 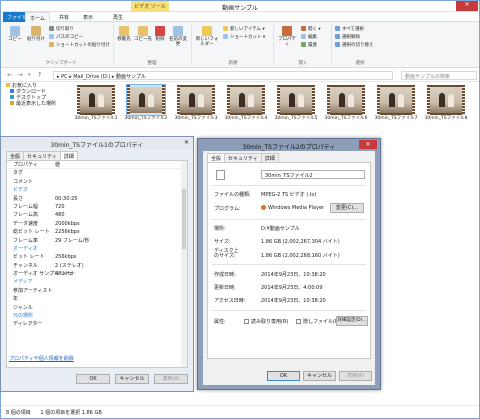 What do you see at coordinates (15, 34) in the screenshot?
I see `copy-button: コピー` at bounding box center [15, 34].